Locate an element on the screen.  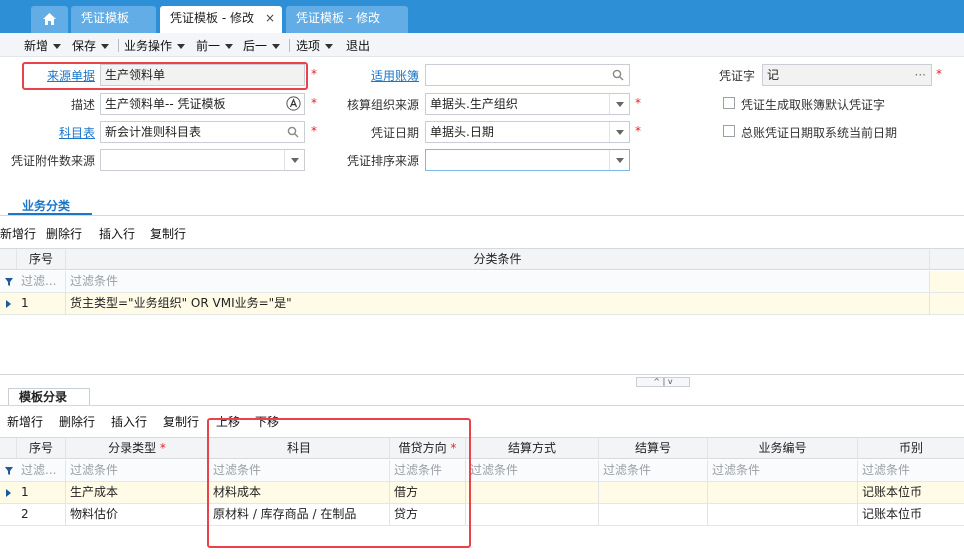
new-button: 新增 is located at coordinates (43, 45).